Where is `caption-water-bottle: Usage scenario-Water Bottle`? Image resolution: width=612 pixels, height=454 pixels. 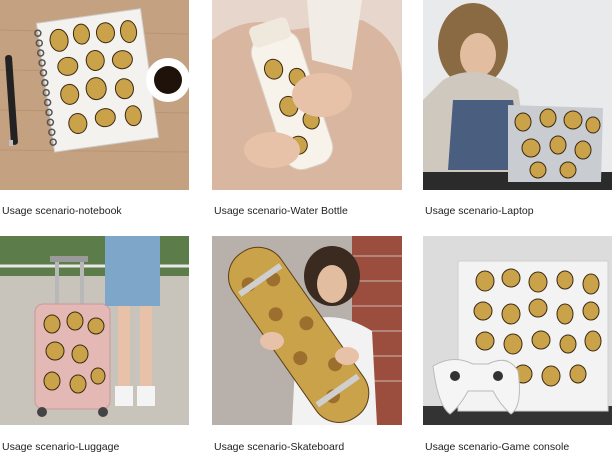
caption-water-bottle: Usage scenario-Water Bottle is located at coordinates (281, 211).